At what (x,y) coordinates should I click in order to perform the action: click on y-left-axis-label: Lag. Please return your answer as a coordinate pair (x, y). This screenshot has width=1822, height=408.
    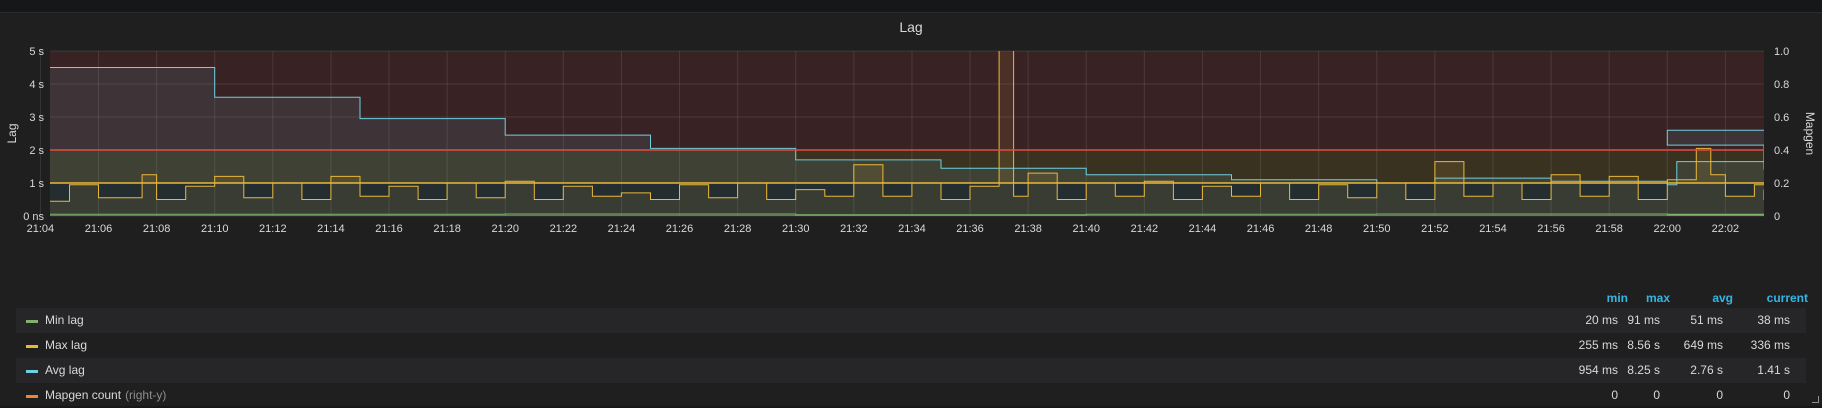
    Looking at the image, I should click on (12, 133).